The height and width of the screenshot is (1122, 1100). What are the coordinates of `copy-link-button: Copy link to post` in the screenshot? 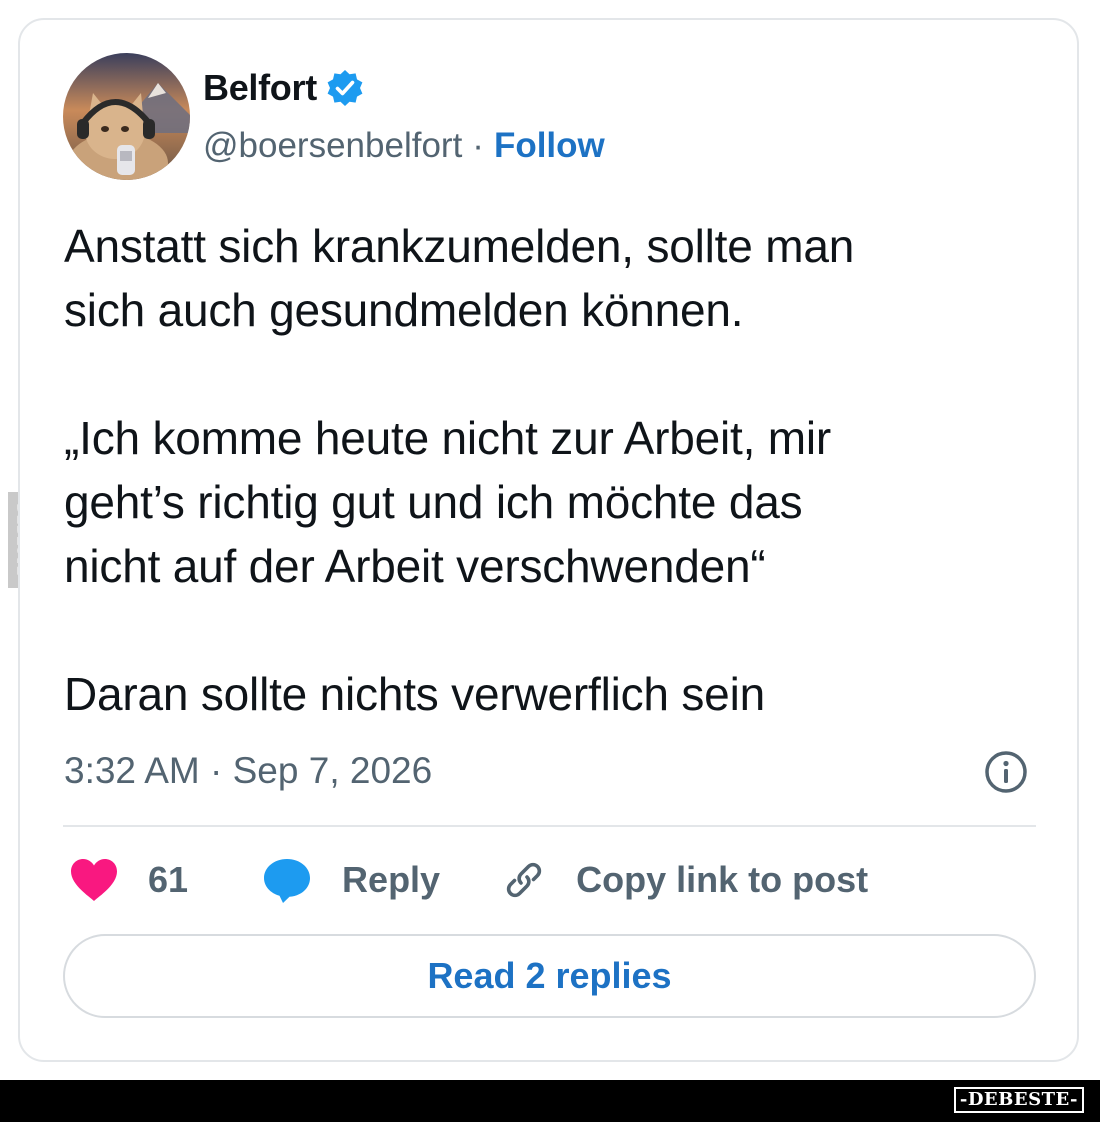 It's located at (684, 880).